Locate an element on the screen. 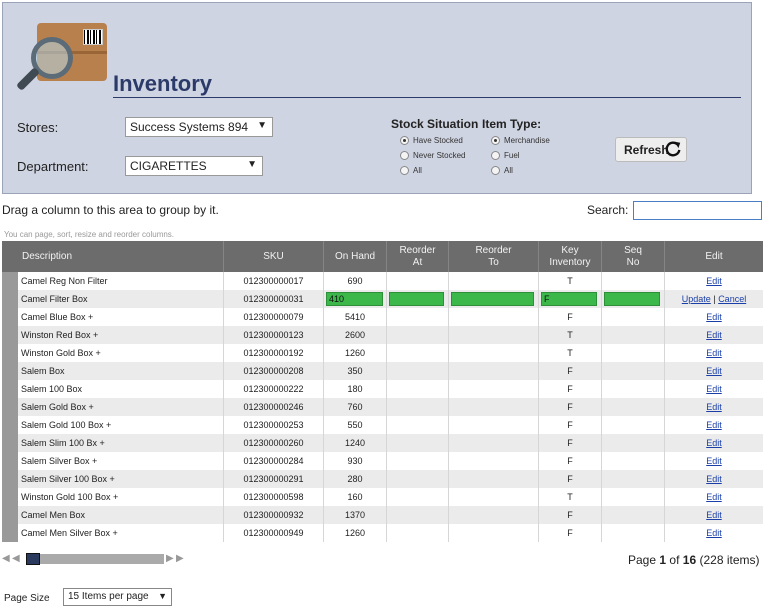  pager-thumb is located at coordinates (33, 559).